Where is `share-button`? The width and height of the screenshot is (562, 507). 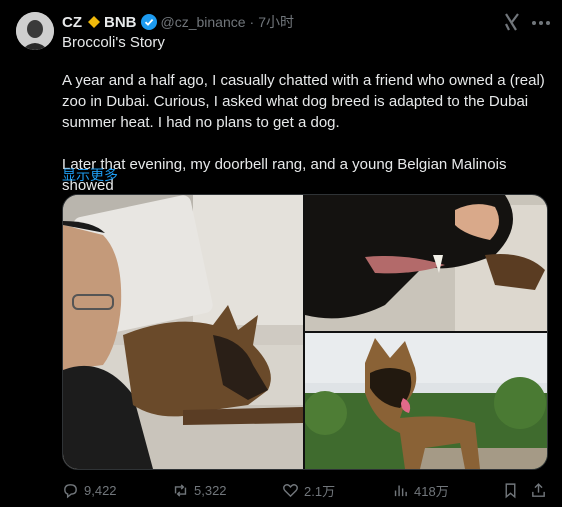
share-button is located at coordinates (541, 490).